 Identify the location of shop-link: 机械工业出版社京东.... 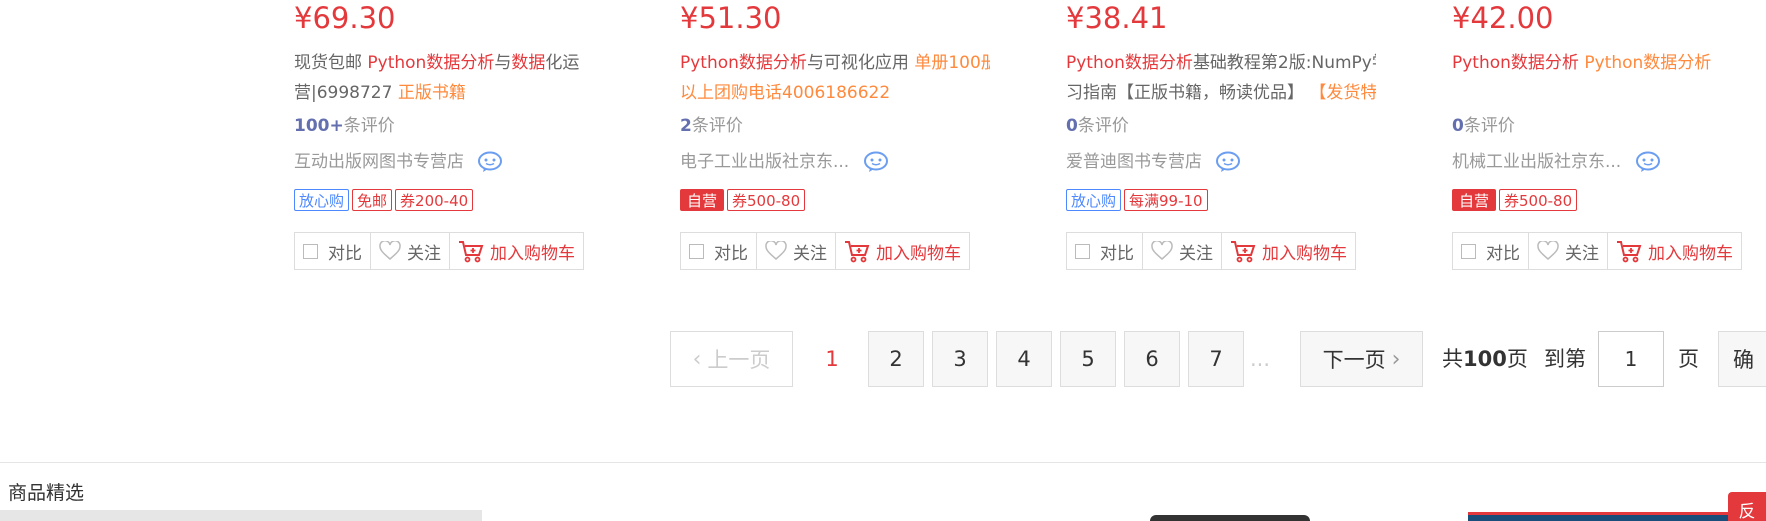
(1556, 162).